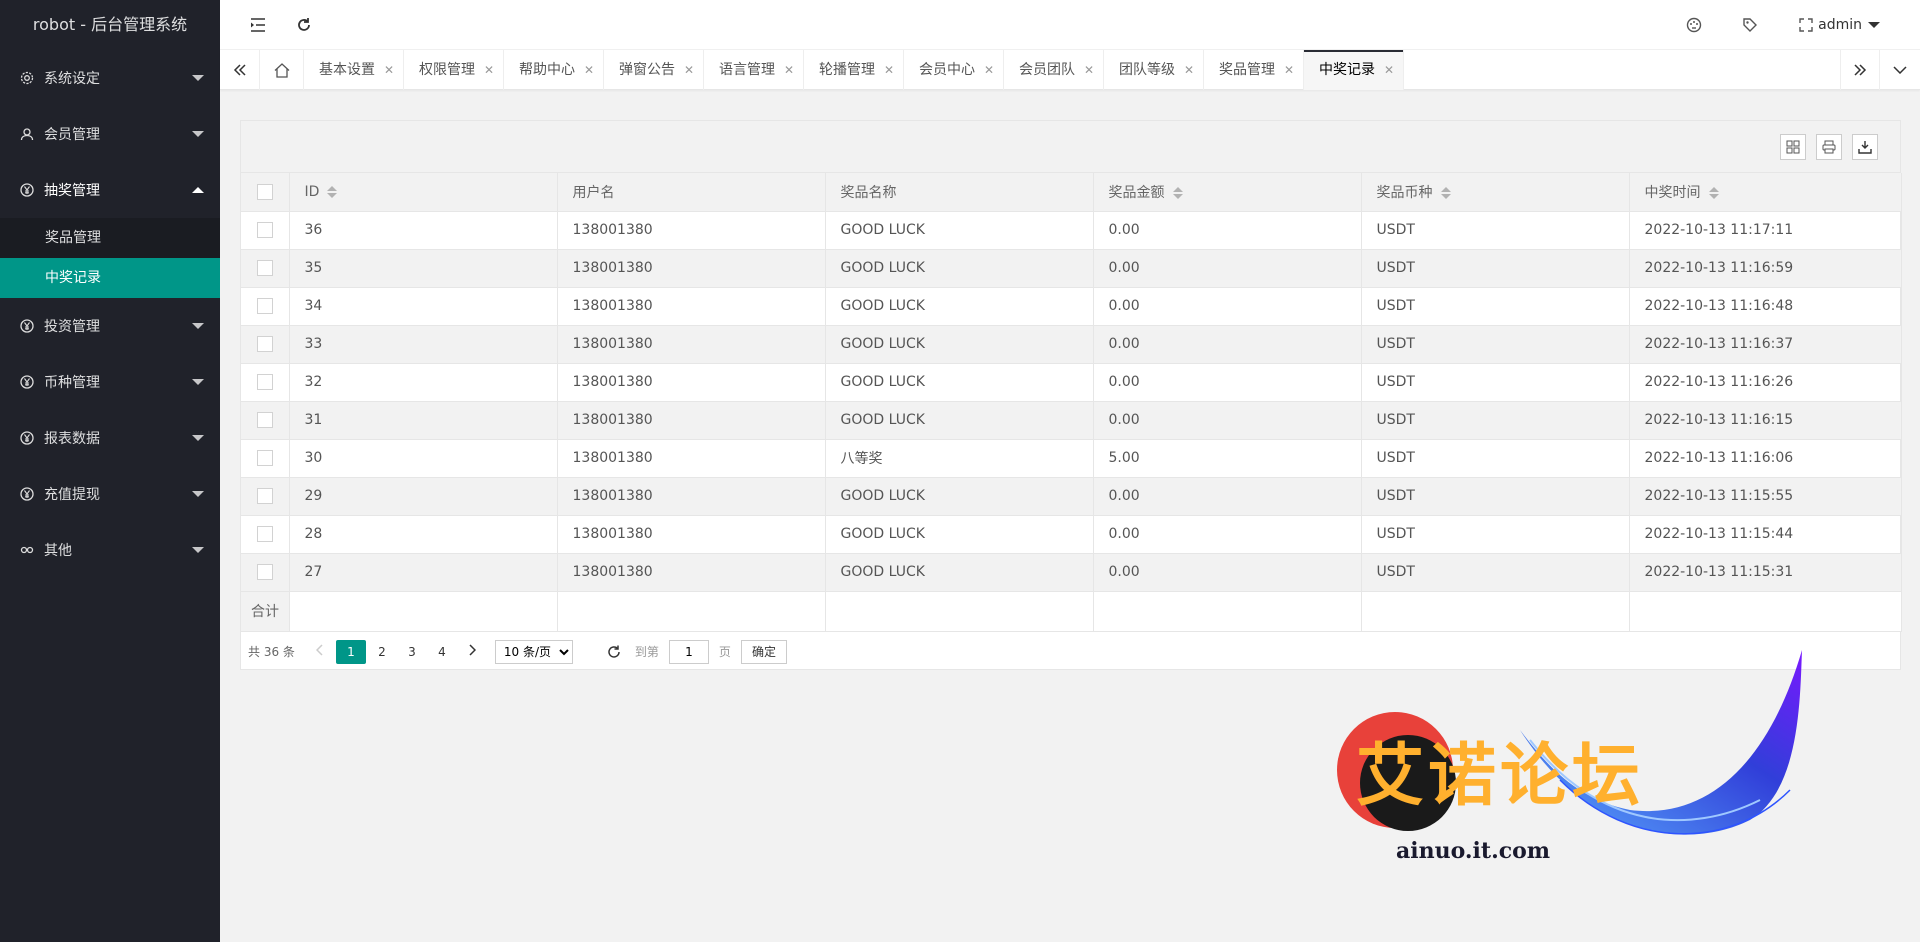  I want to click on pager-refresh-icon, so click(614, 652).